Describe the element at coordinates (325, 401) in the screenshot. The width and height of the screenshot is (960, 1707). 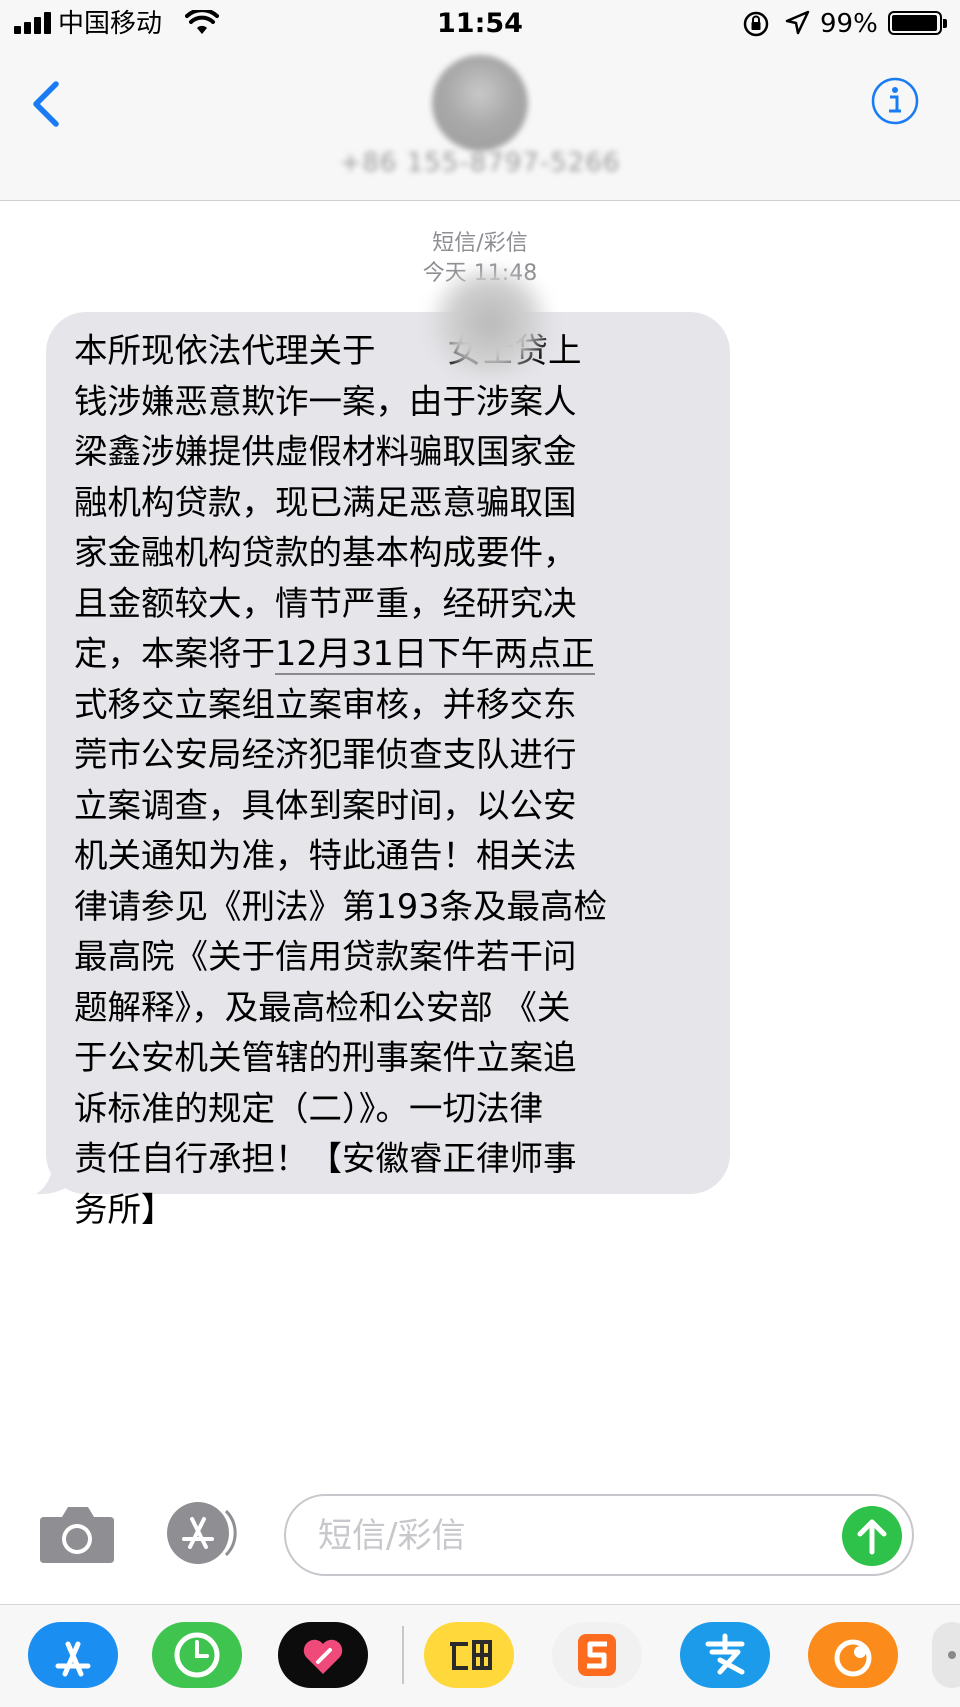
I see `message-line: 钱涉嫌恶意欺诈一案，由于涉案人` at that location.